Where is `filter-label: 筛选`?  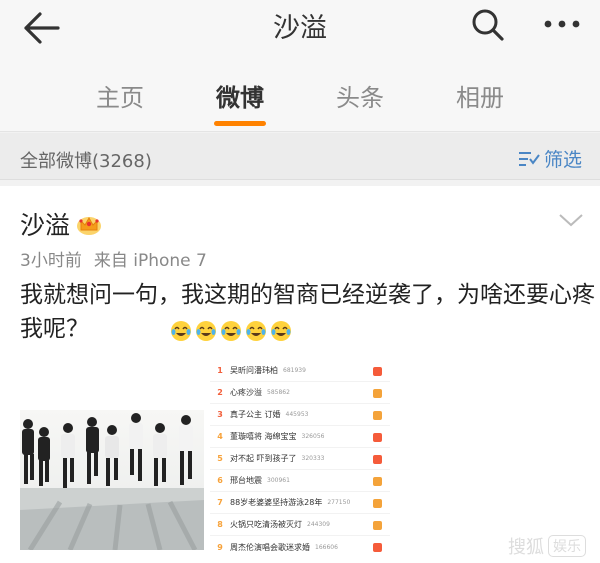 filter-label: 筛选 is located at coordinates (563, 160).